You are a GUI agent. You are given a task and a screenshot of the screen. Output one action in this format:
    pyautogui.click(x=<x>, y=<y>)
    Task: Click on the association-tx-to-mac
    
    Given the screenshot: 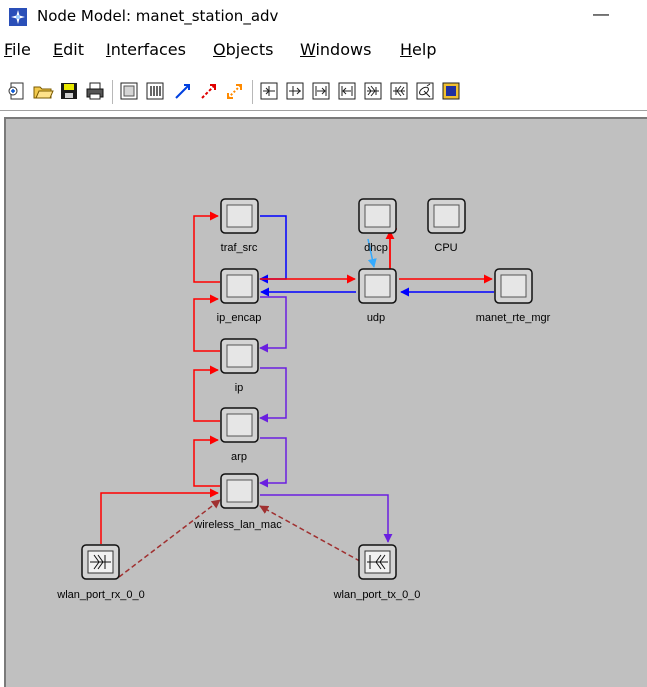 What is the action you would take?
    pyautogui.click(x=313, y=535)
    